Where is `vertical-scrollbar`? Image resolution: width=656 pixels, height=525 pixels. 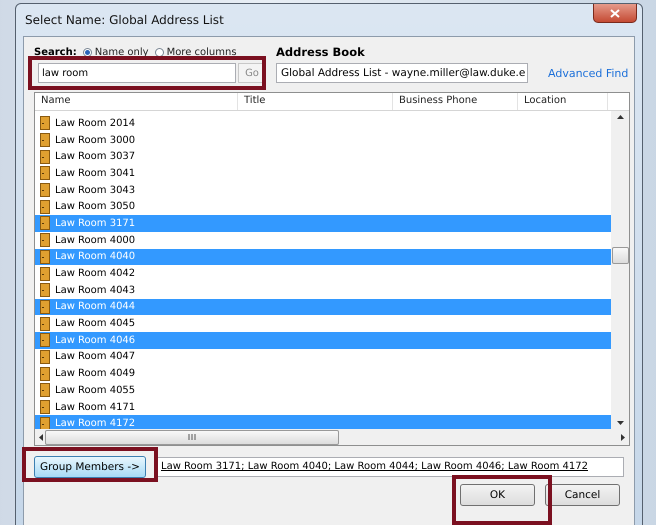 vertical-scrollbar is located at coordinates (620, 270).